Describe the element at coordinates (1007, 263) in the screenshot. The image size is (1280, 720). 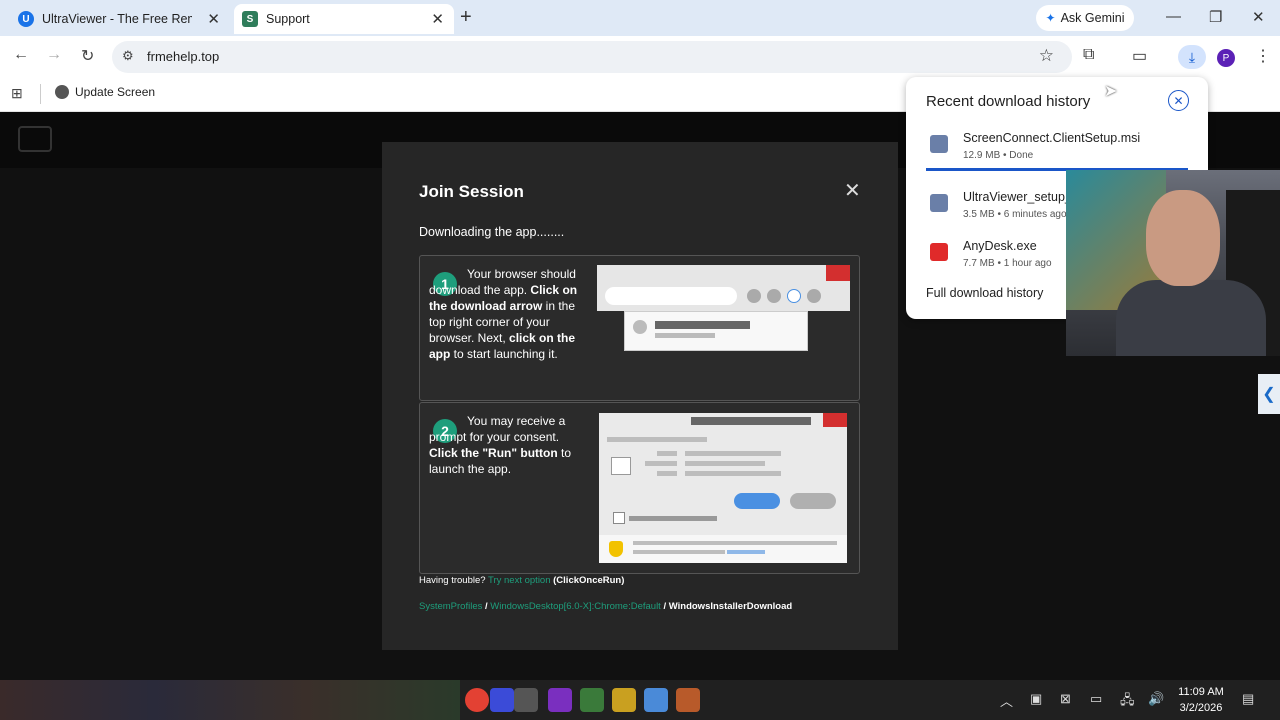
I see `download-meta: 7.7 MB • 1 hour ago` at that location.